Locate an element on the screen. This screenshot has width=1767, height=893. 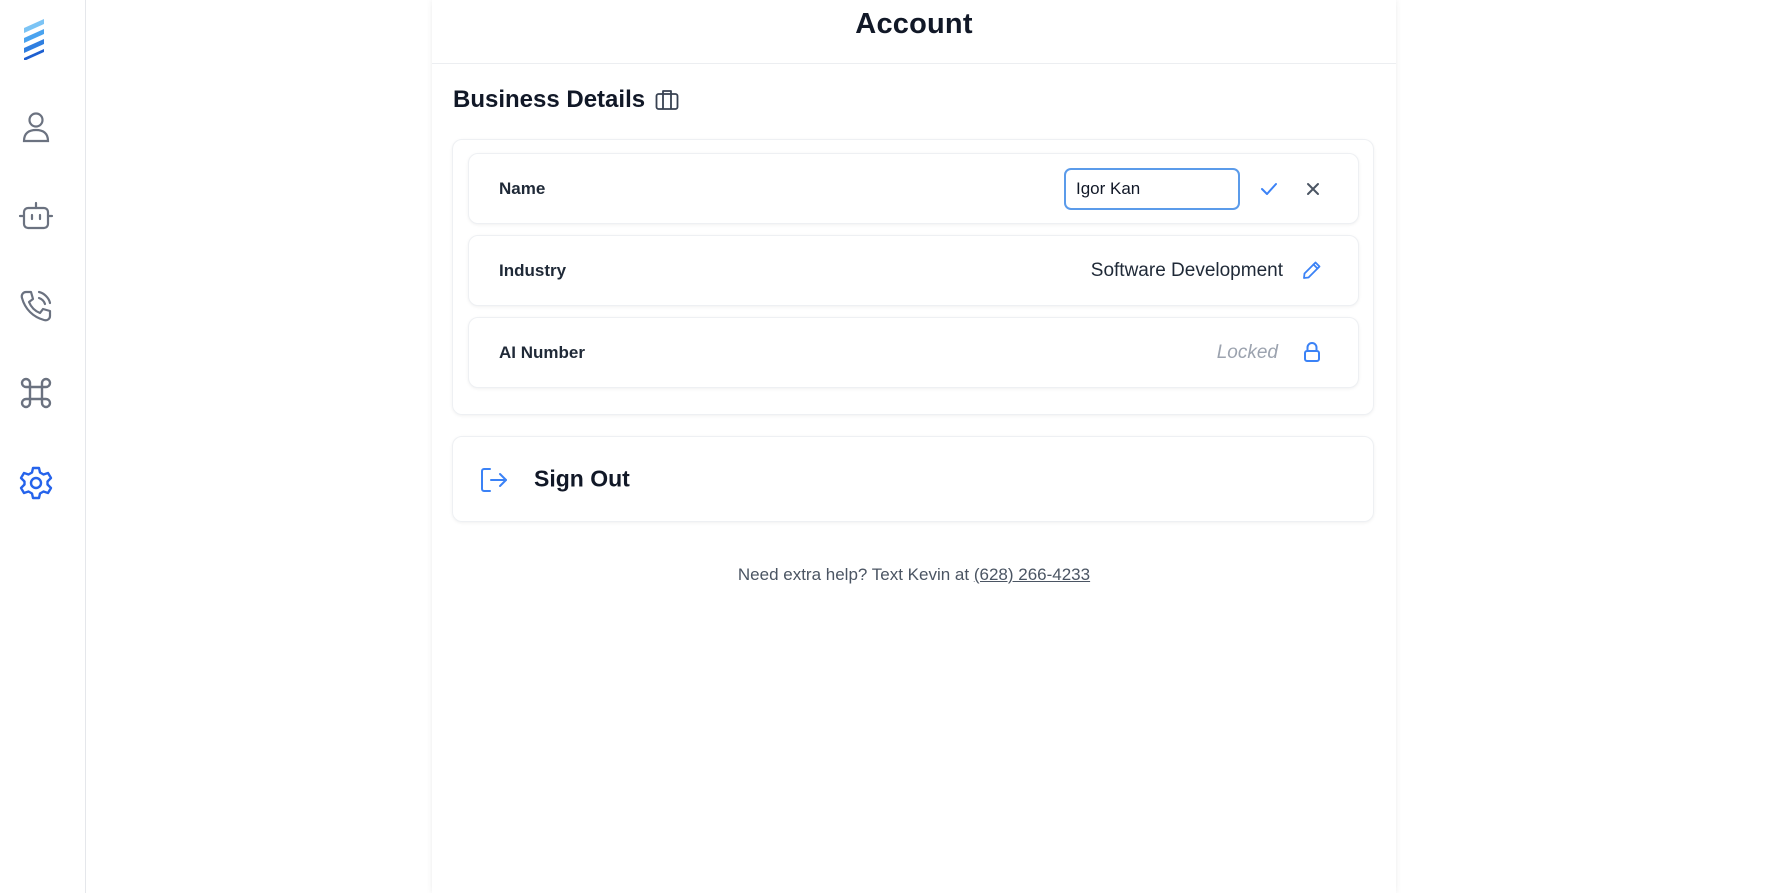
close-icon is located at coordinates (1313, 189).